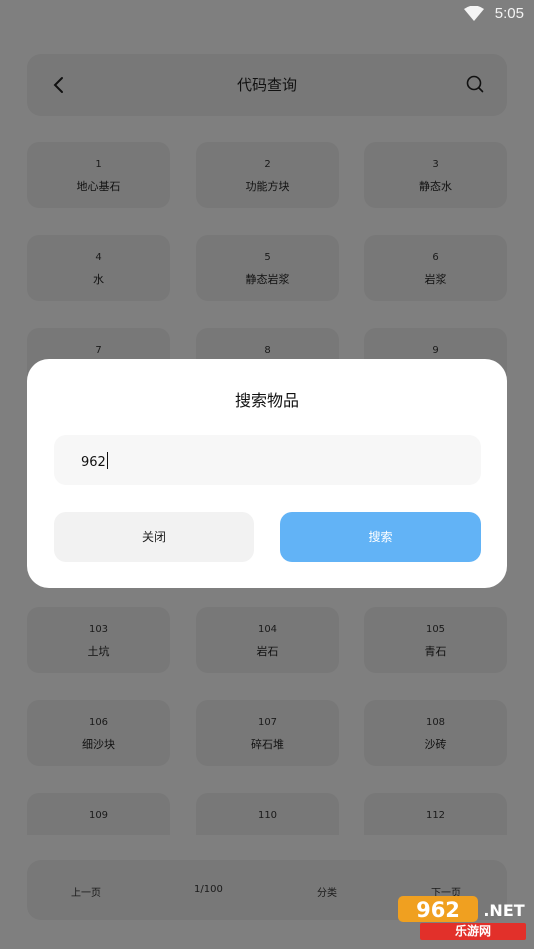 The height and width of the screenshot is (949, 534). What do you see at coordinates (208, 889) in the screenshot?
I see `page-indicator: 1/100` at bounding box center [208, 889].